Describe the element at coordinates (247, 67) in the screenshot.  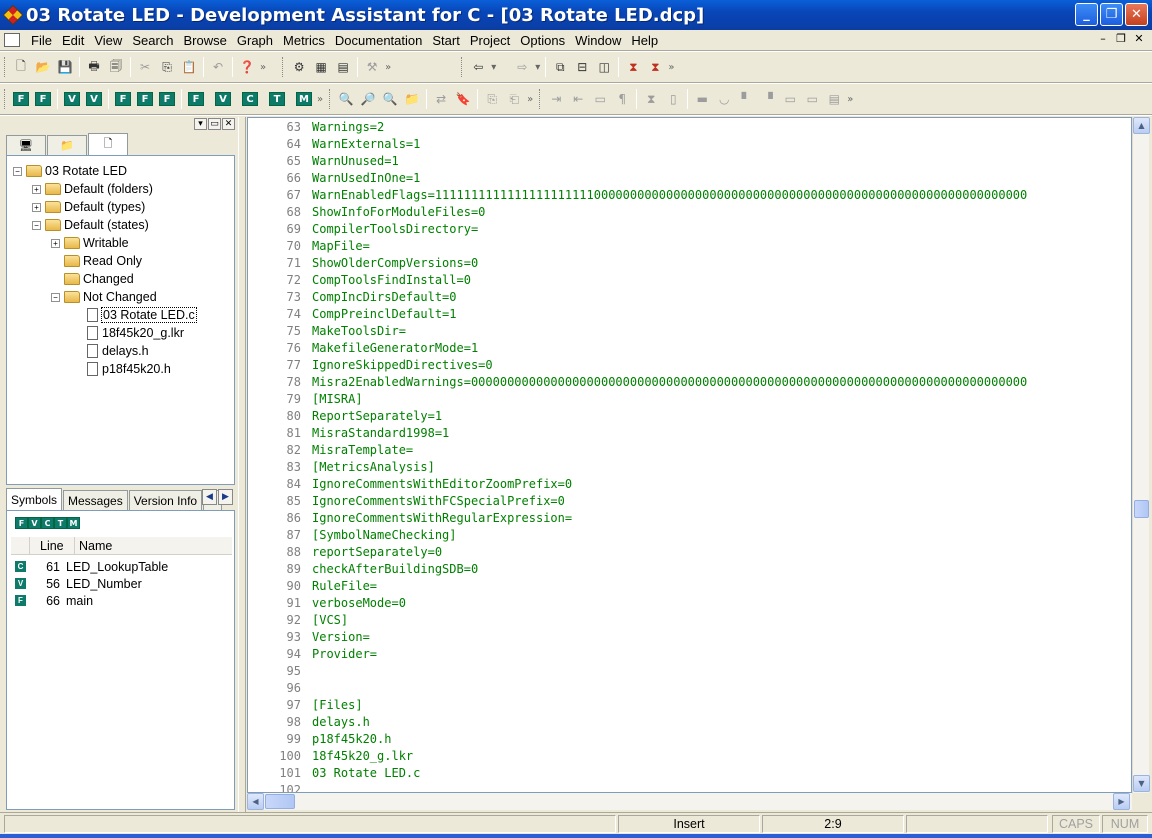
I see `help-icon: ❓` at that location.